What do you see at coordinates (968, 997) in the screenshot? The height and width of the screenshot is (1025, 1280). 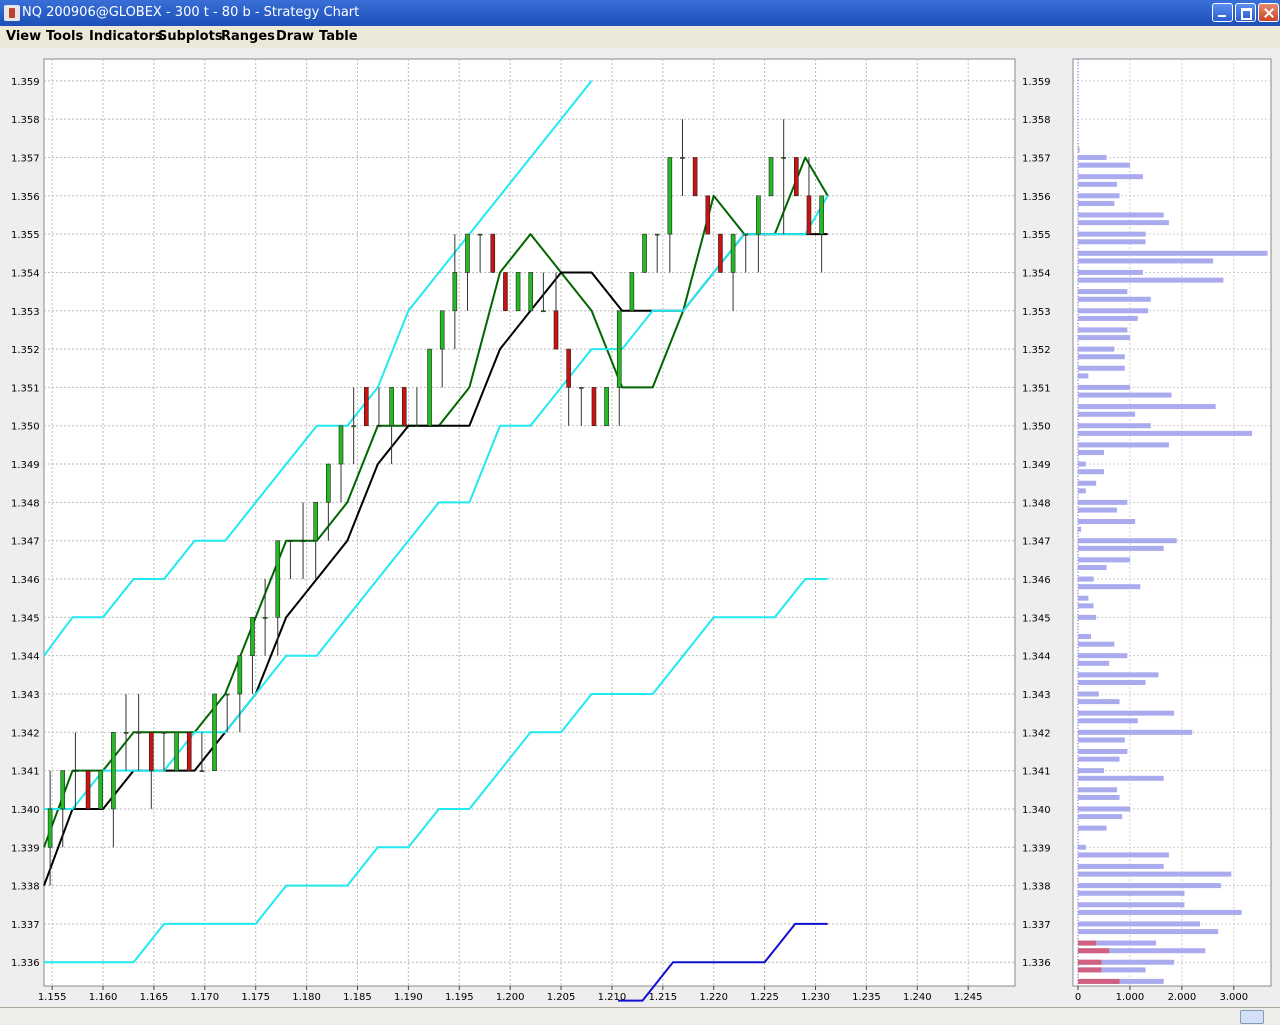 I see `x-tick-label: 1.245` at bounding box center [968, 997].